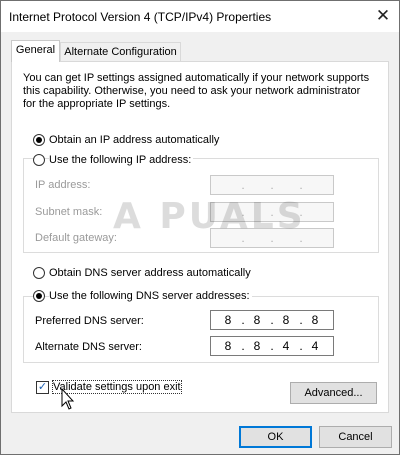  Describe the element at coordinates (272, 346) in the screenshot. I see `alternate-dns-field: 8 . 8 . 4 . 4` at that location.